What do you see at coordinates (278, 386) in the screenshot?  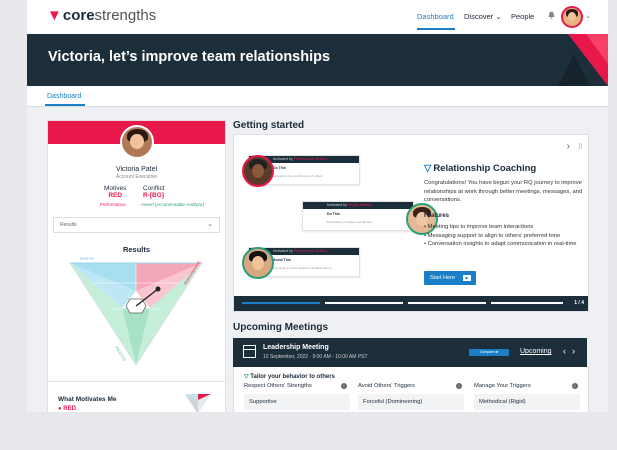 I see `column-header: Respect Others' Strengths` at bounding box center [278, 386].